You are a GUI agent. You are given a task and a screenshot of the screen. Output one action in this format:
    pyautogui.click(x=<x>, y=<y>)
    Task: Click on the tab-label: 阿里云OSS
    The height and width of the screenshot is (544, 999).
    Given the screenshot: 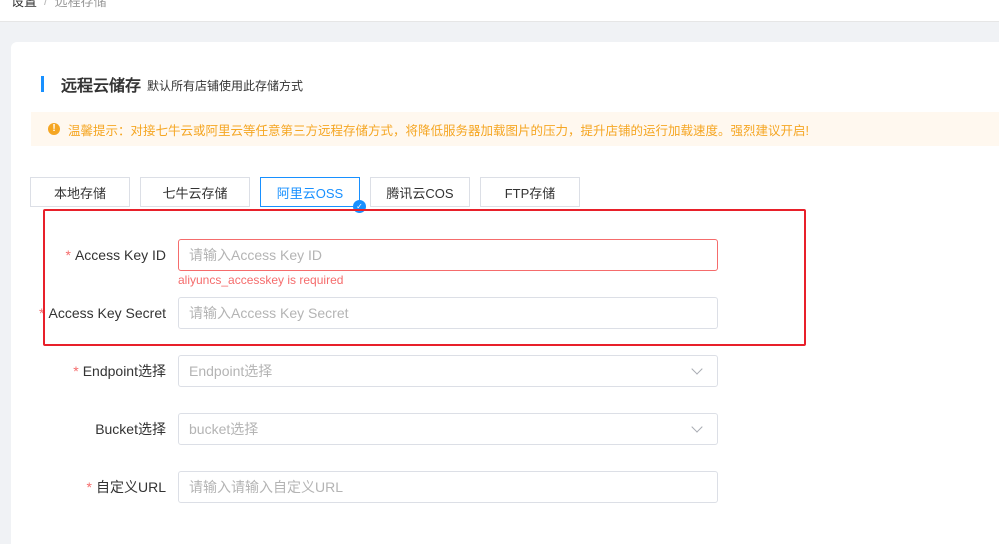 What is the action you would take?
    pyautogui.click(x=310, y=193)
    